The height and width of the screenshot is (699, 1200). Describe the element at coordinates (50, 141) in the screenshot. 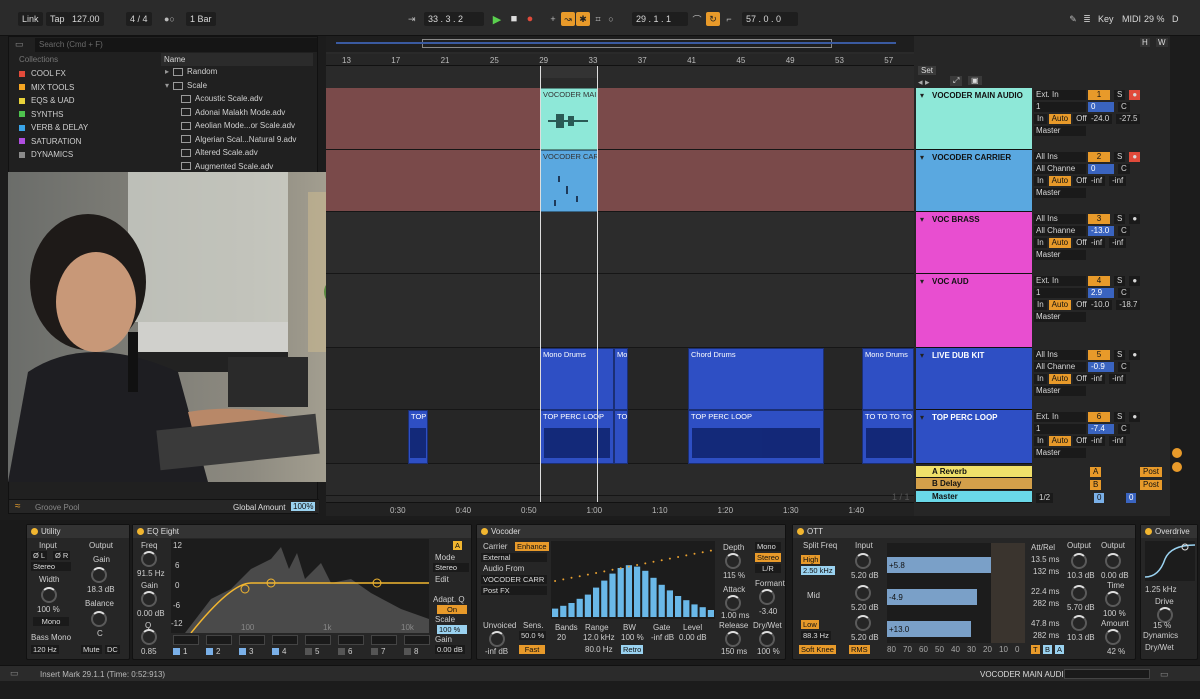

I see `collection-item: SATURATION` at that location.